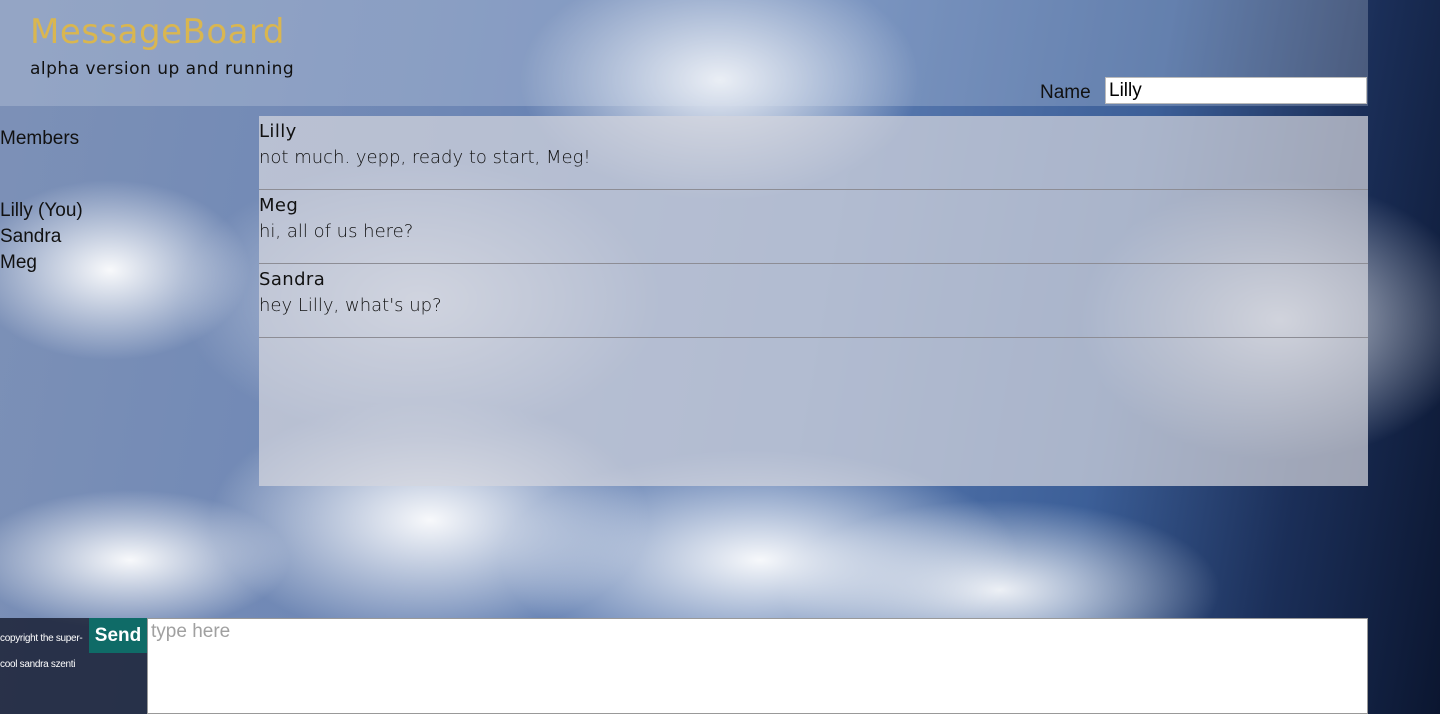 This screenshot has height=714, width=1440. I want to click on message-author: Lilly, so click(278, 131).